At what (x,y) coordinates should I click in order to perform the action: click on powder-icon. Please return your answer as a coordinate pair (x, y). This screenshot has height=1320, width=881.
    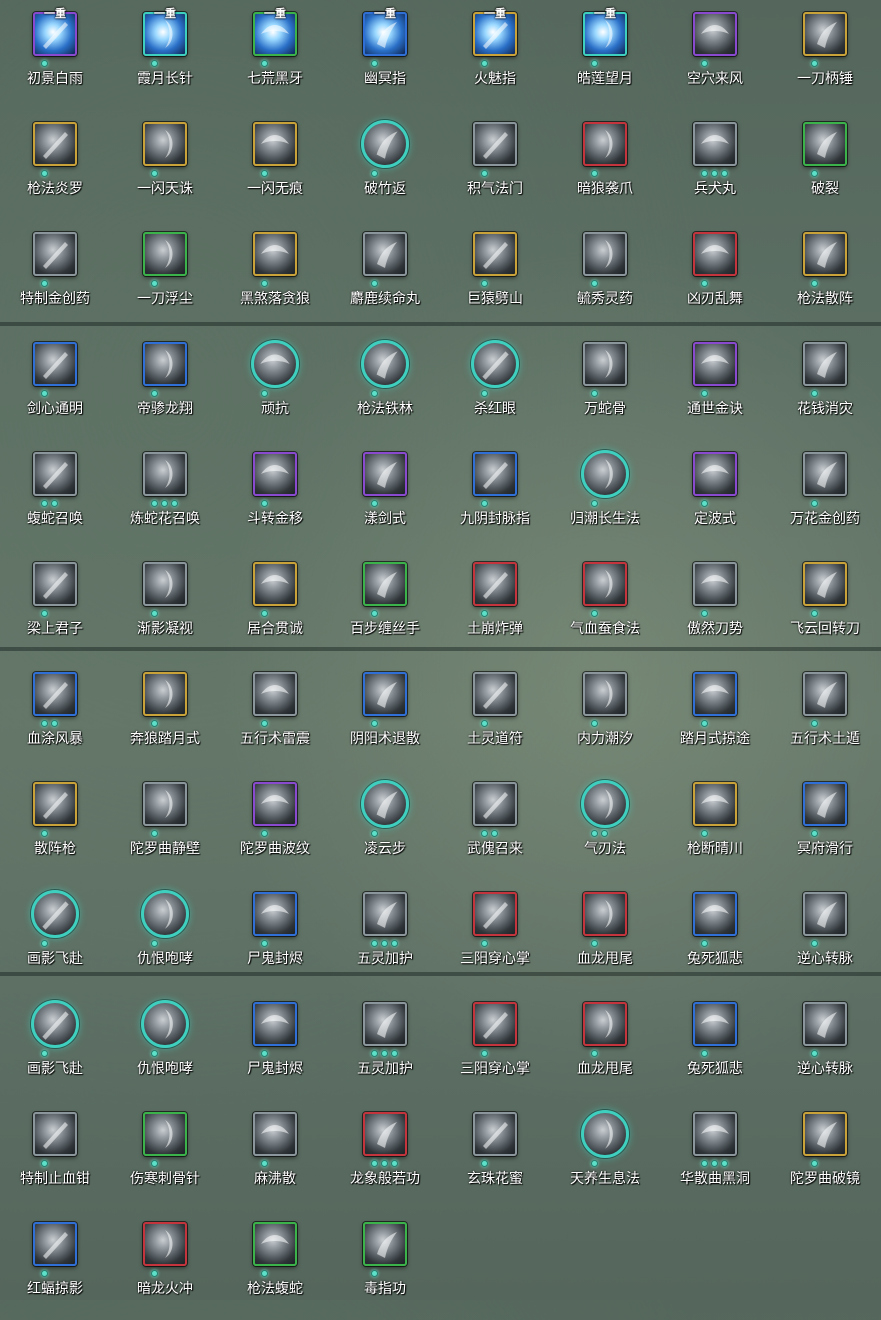
    Looking at the image, I should click on (275, 1134).